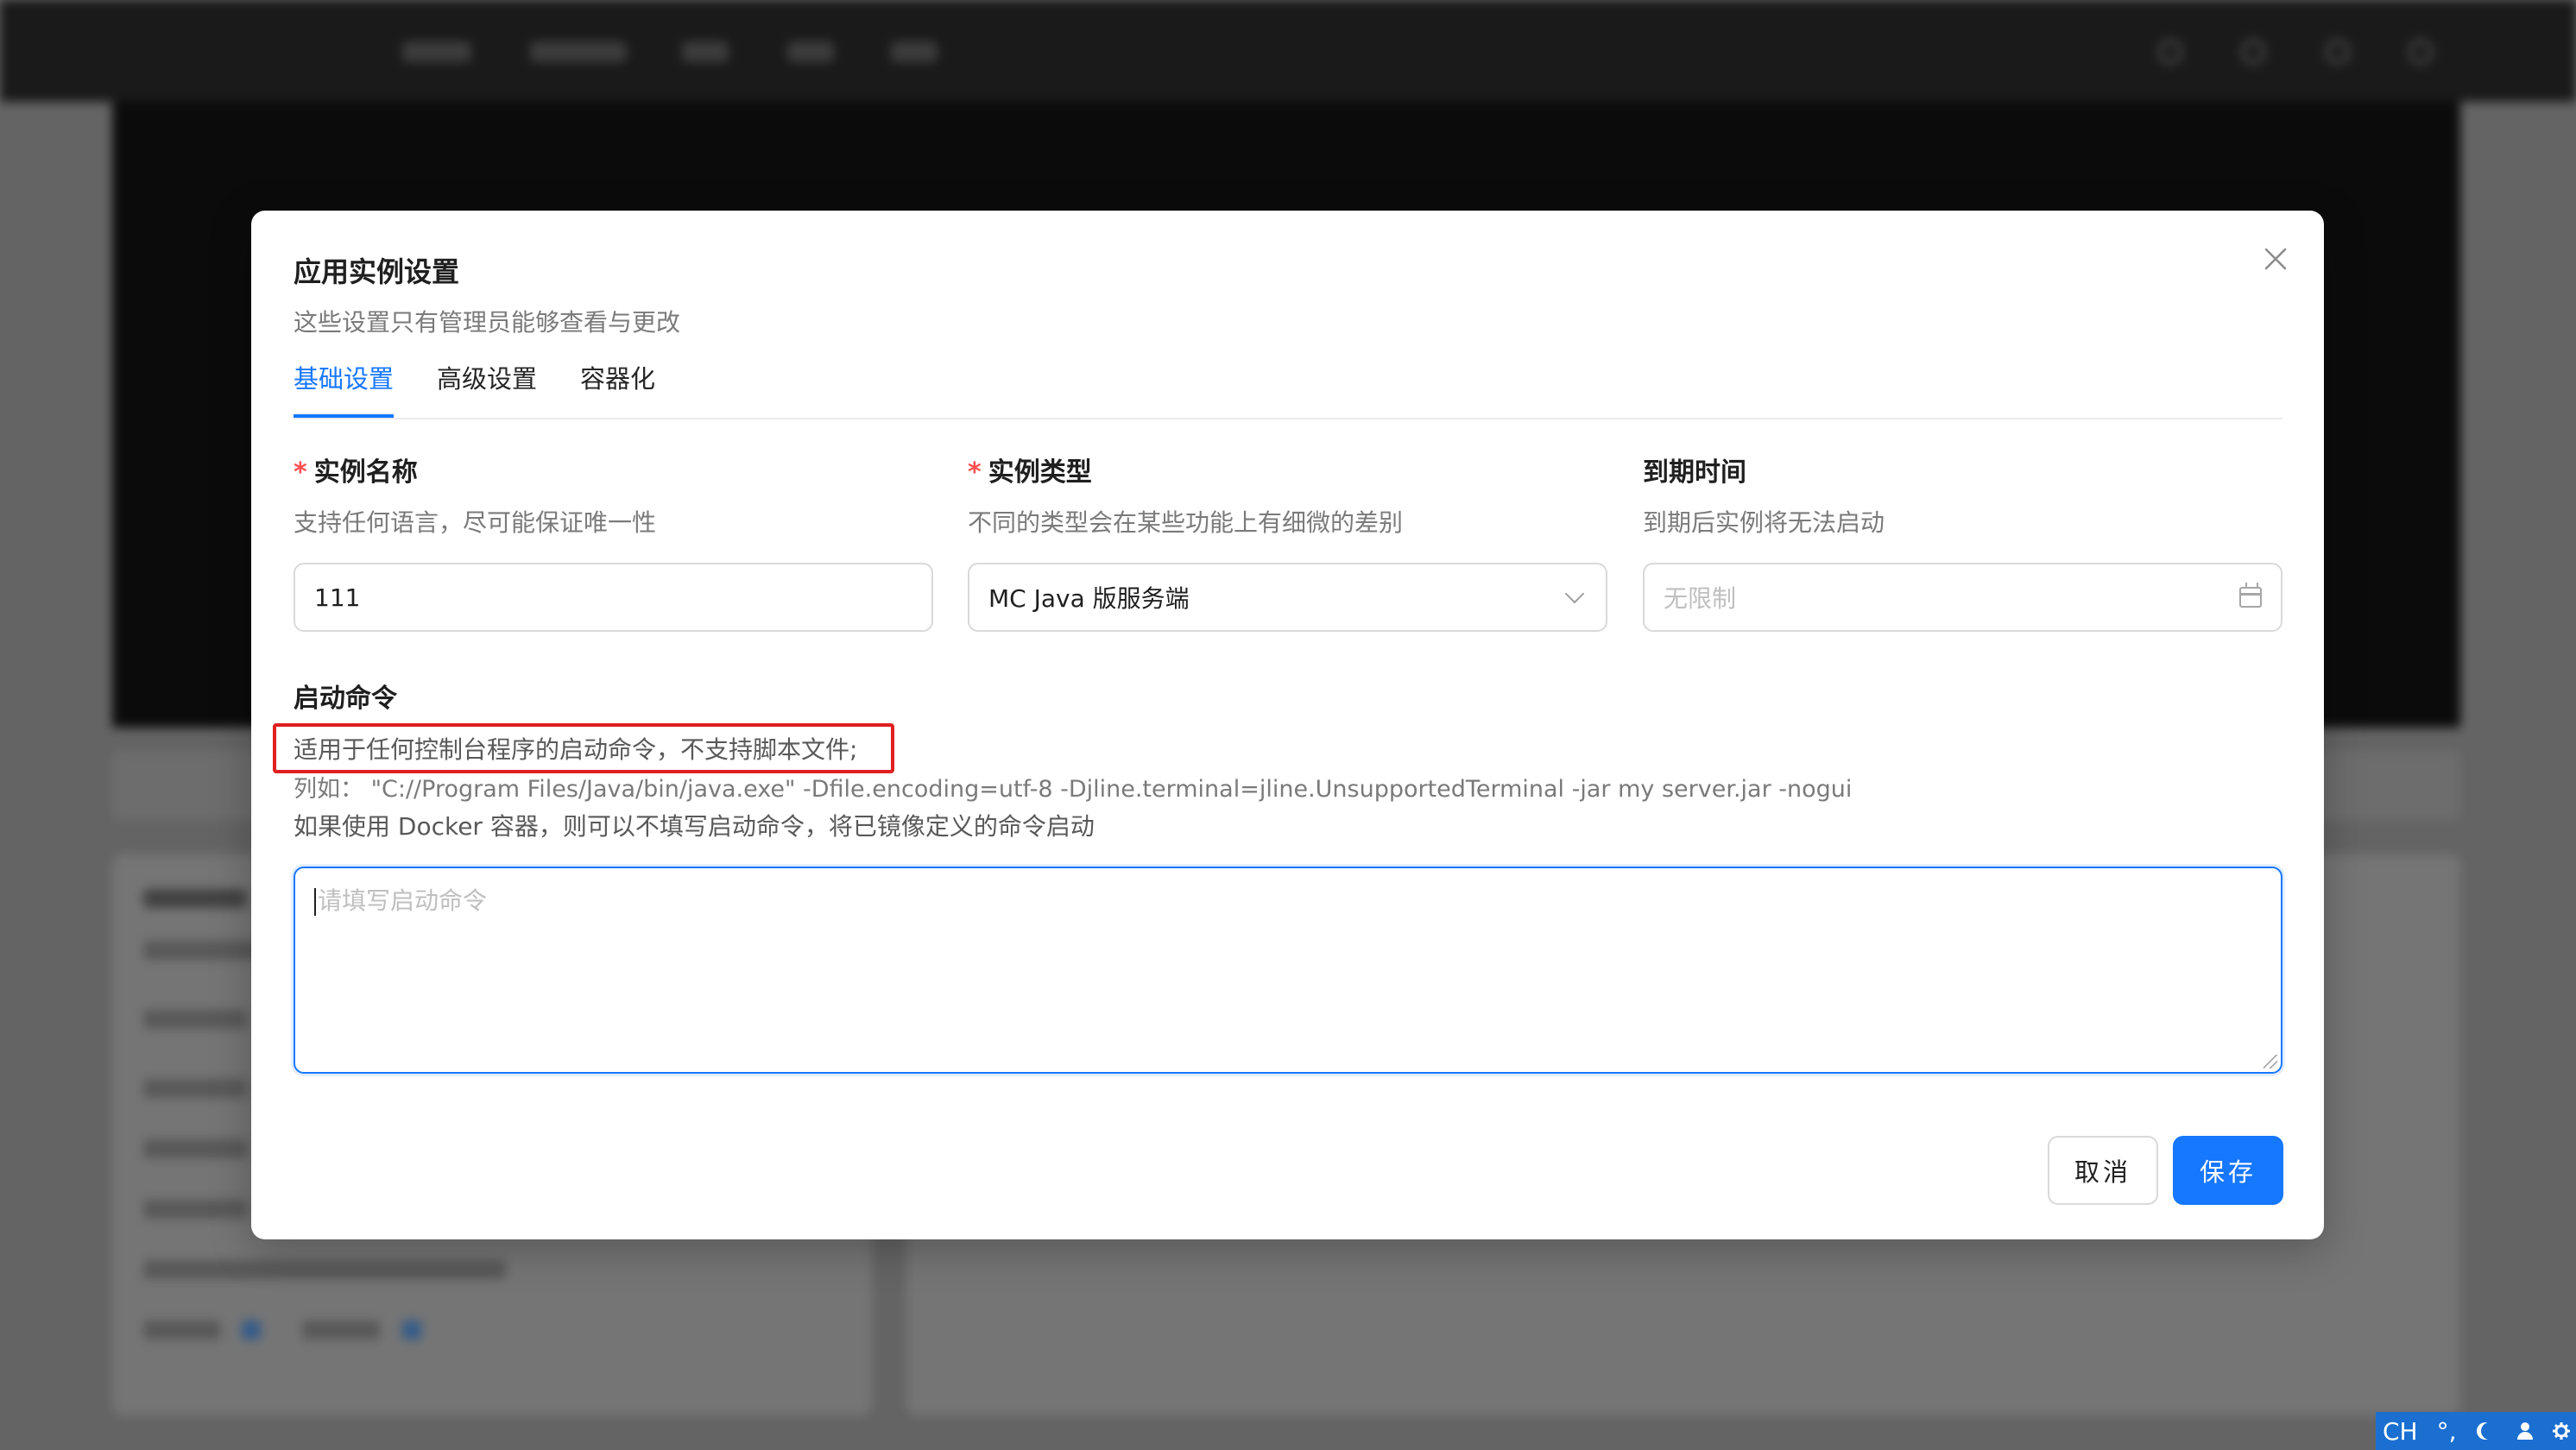  Describe the element at coordinates (475, 523) in the screenshot. I see `instance-name-help: 支持任何语言，尽可能保证唯一性` at that location.